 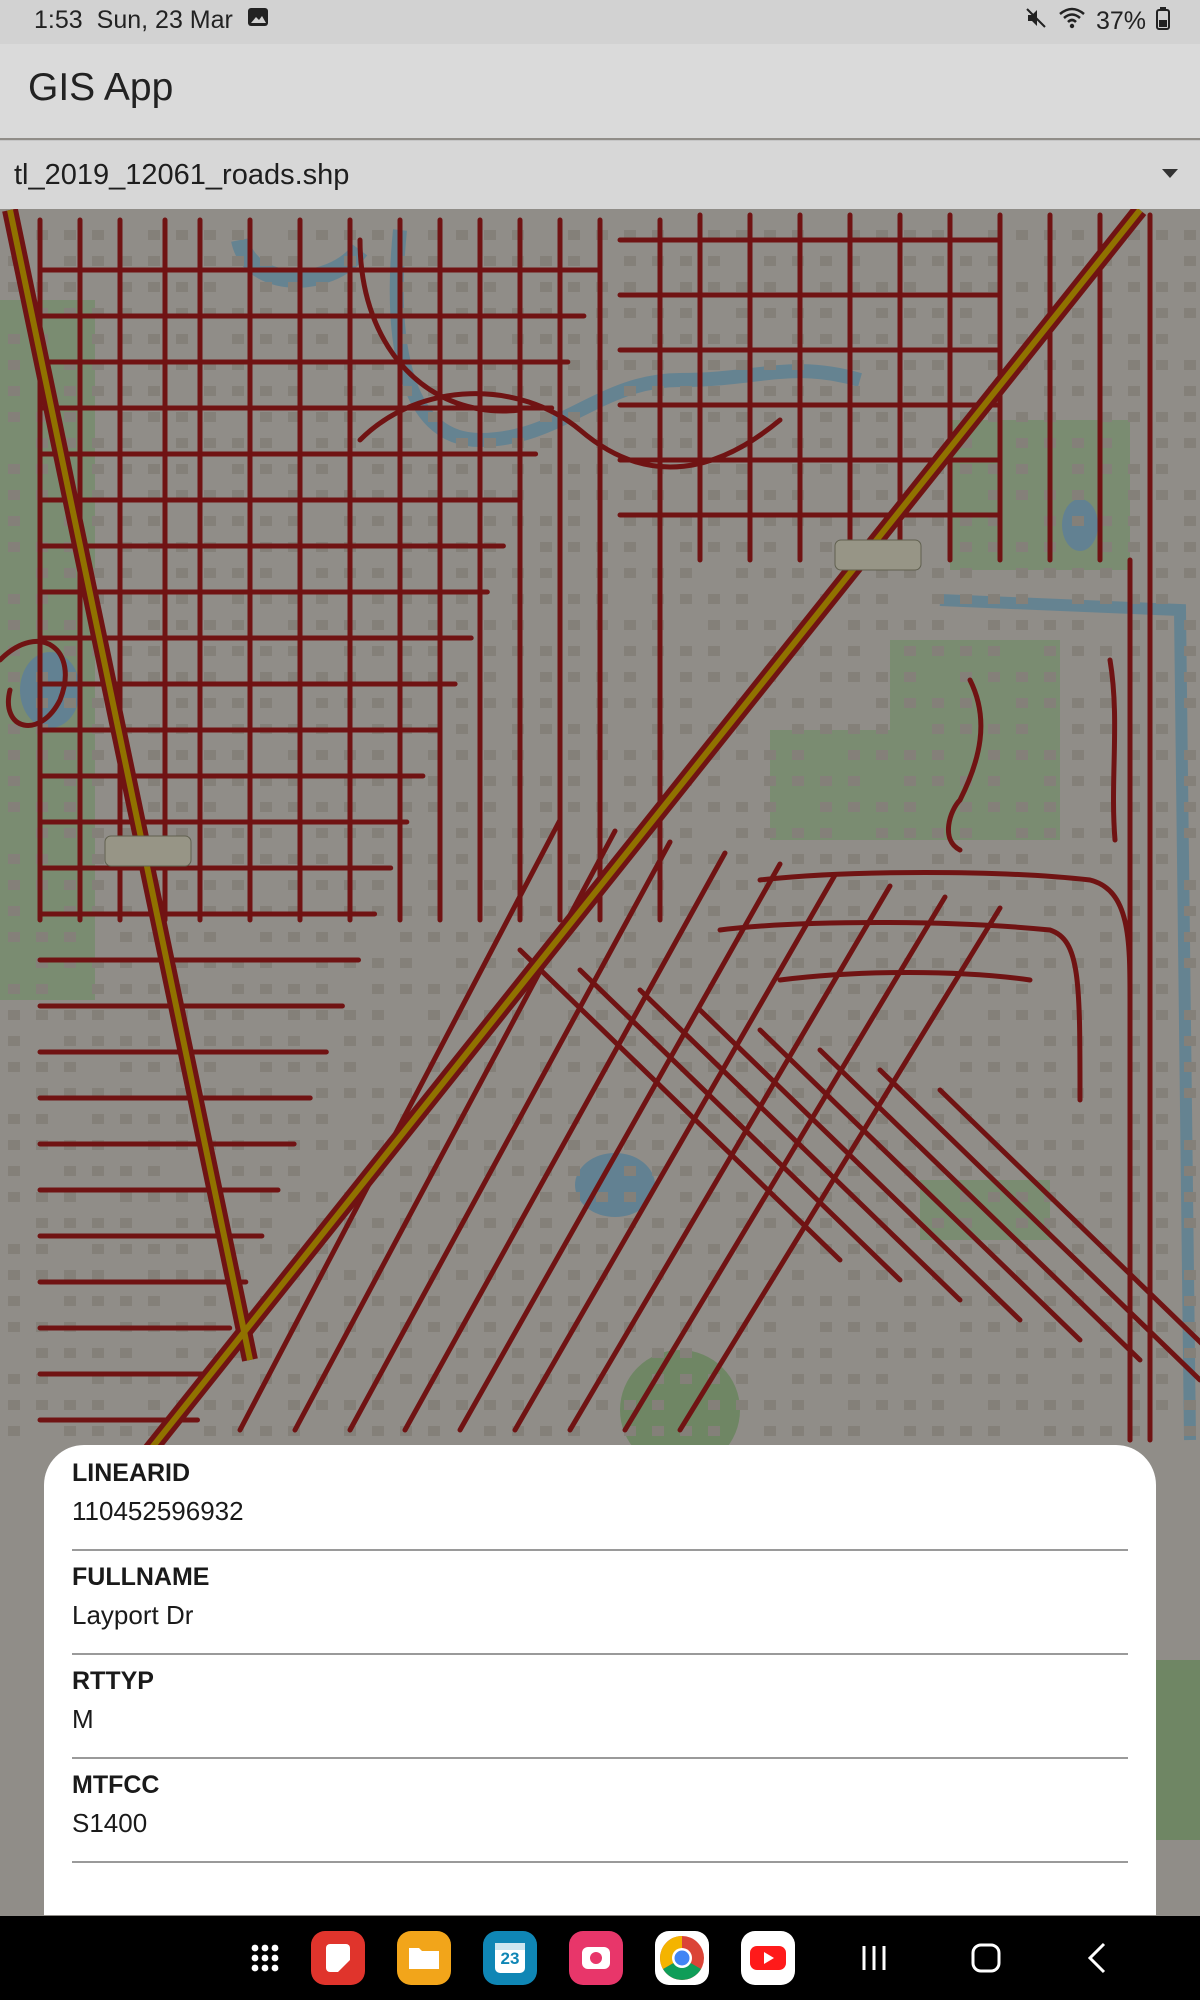 I want to click on calendar-date-label: 23, so click(x=510, y=1958).